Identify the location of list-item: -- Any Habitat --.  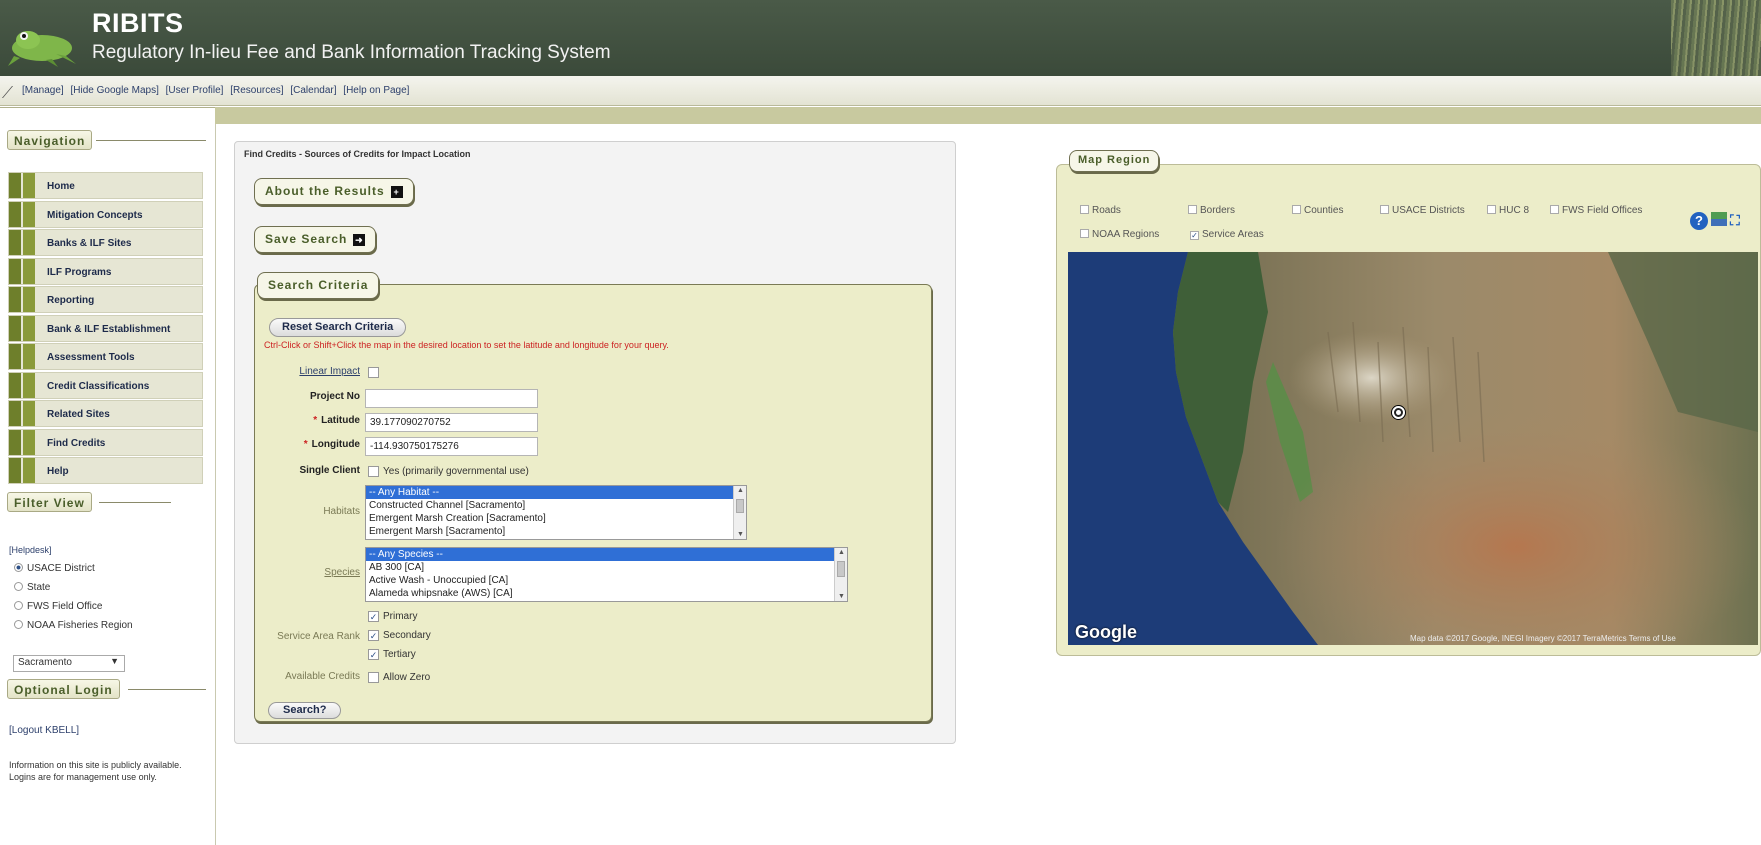
(549, 492).